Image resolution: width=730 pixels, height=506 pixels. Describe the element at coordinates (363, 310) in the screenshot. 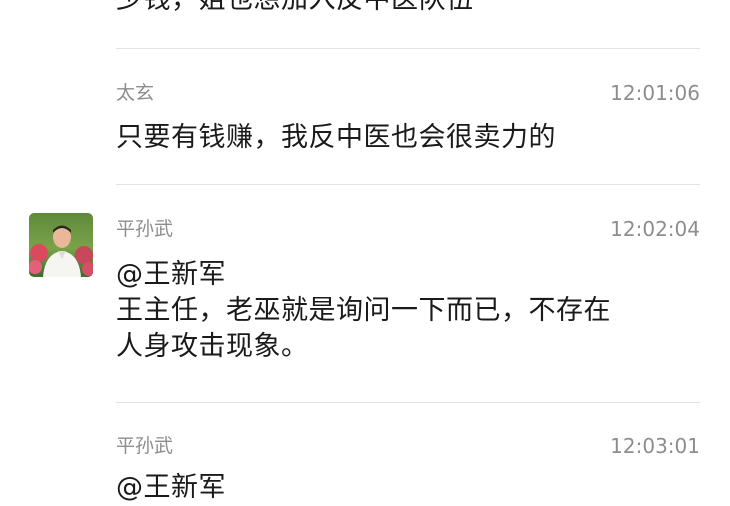

I see `message-line: 王主任，老巫就是询问一下而已，不存在` at that location.